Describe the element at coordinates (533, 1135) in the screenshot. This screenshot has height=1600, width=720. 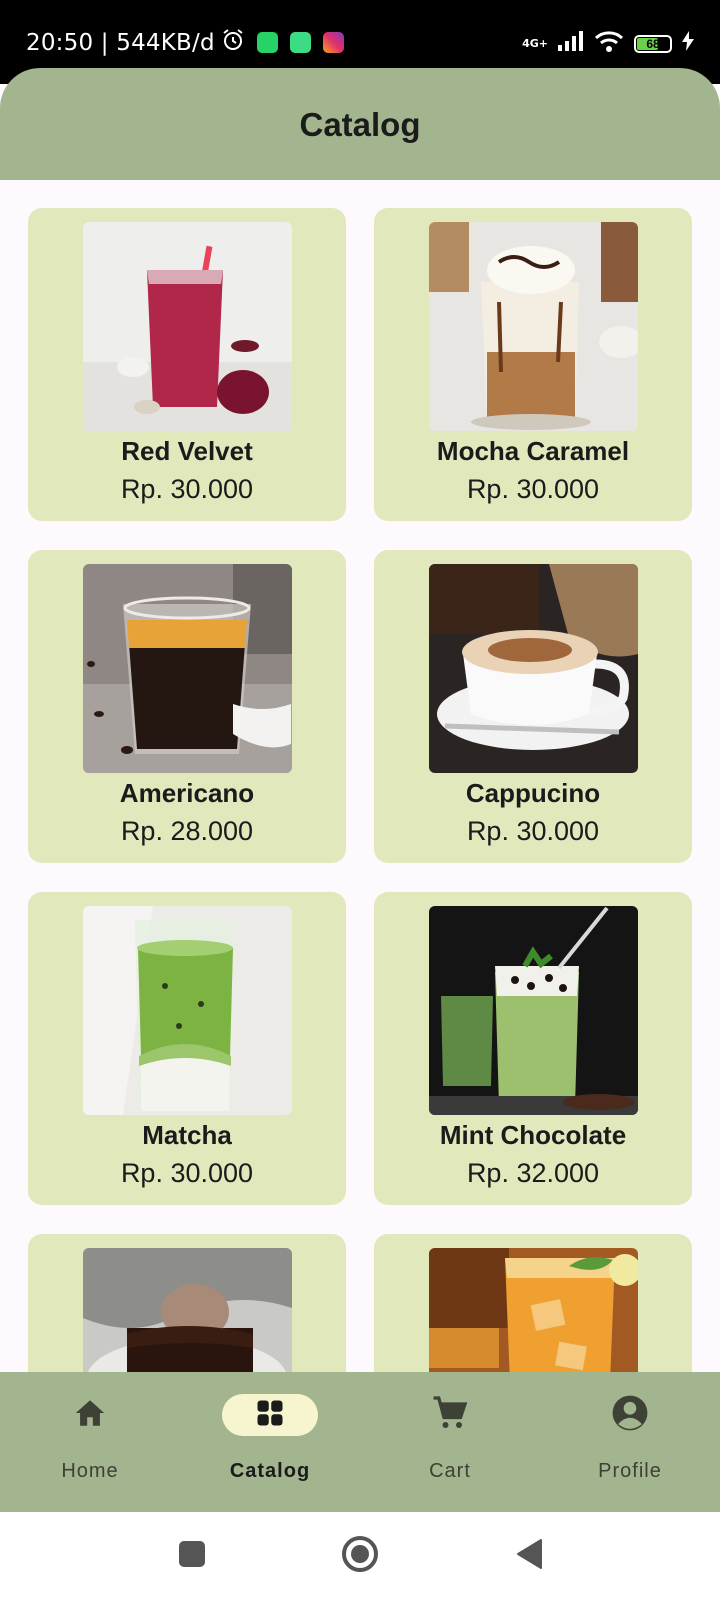
I see `product-name: Mint Chocolate` at that location.